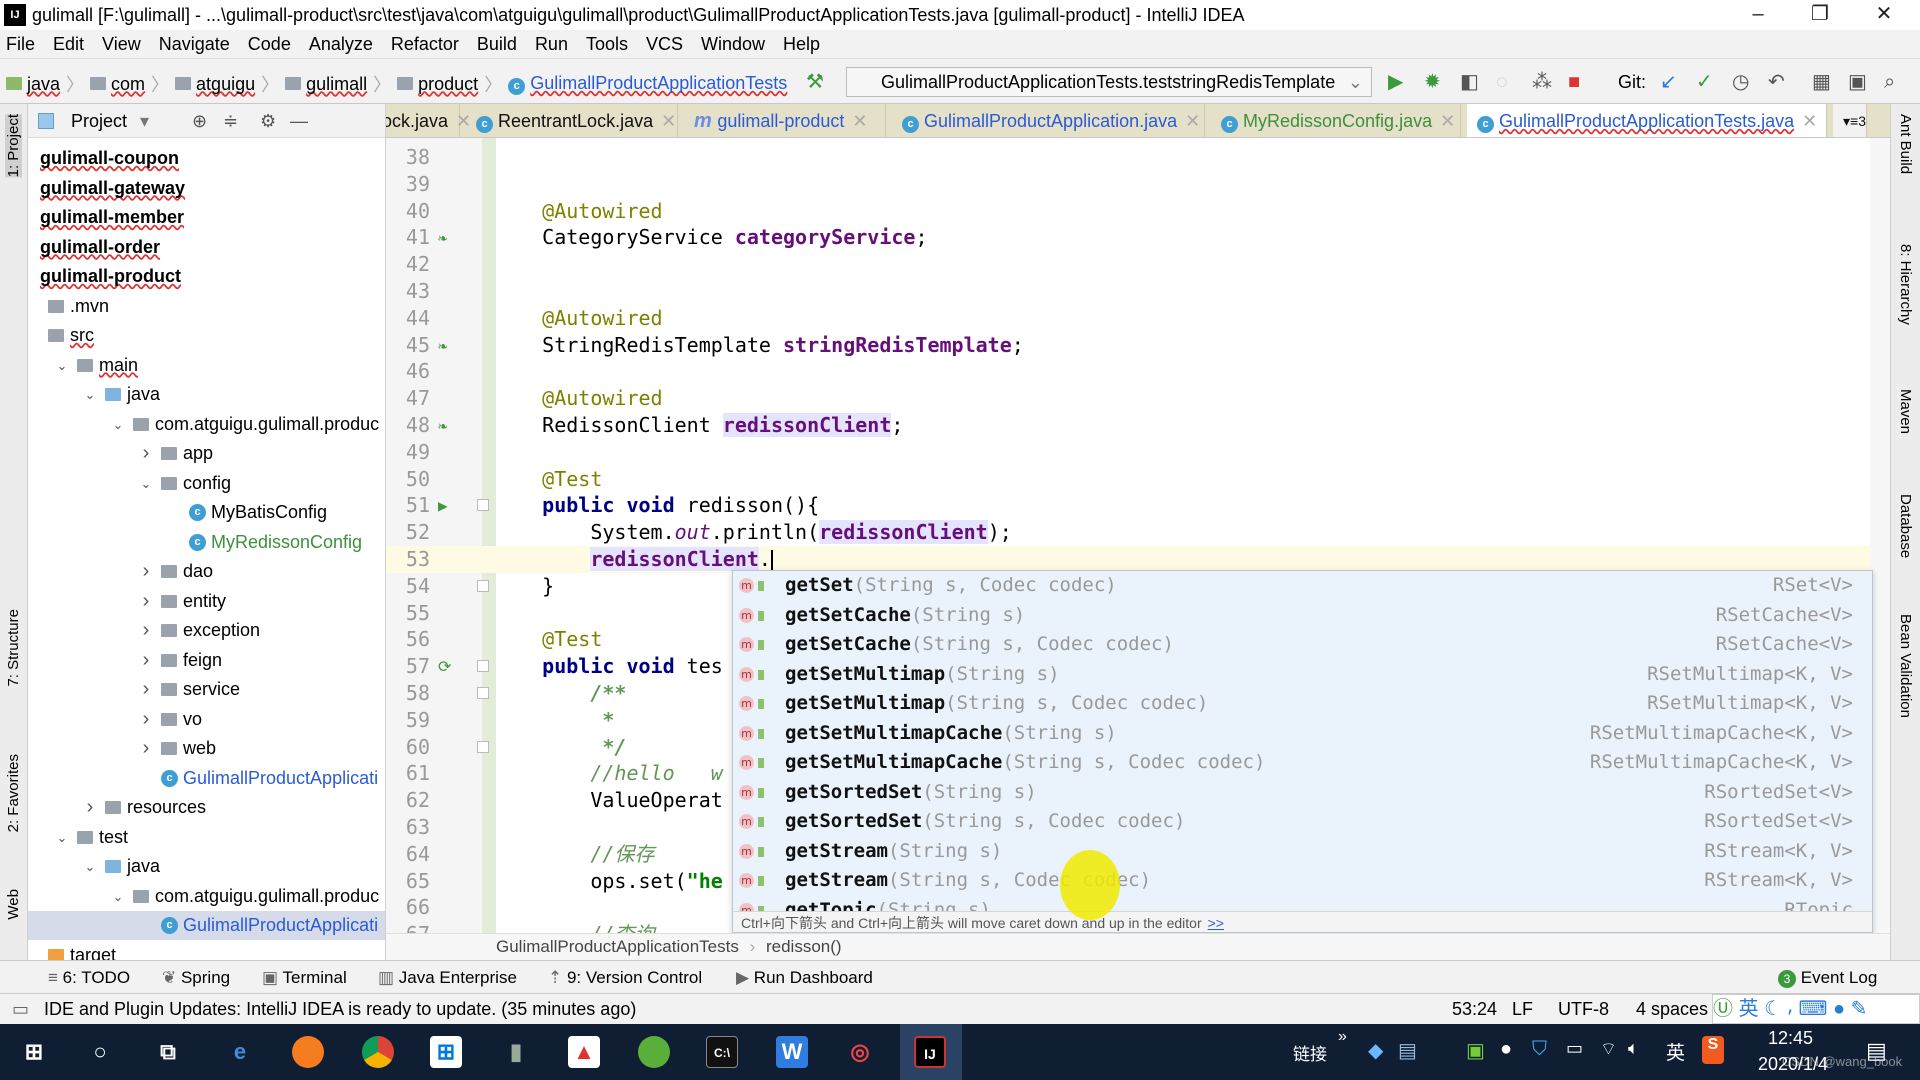 Image resolution: width=1920 pixels, height=1080 pixels. I want to click on tool-window-6-todo: ≡ 6: TODO, so click(89, 977).